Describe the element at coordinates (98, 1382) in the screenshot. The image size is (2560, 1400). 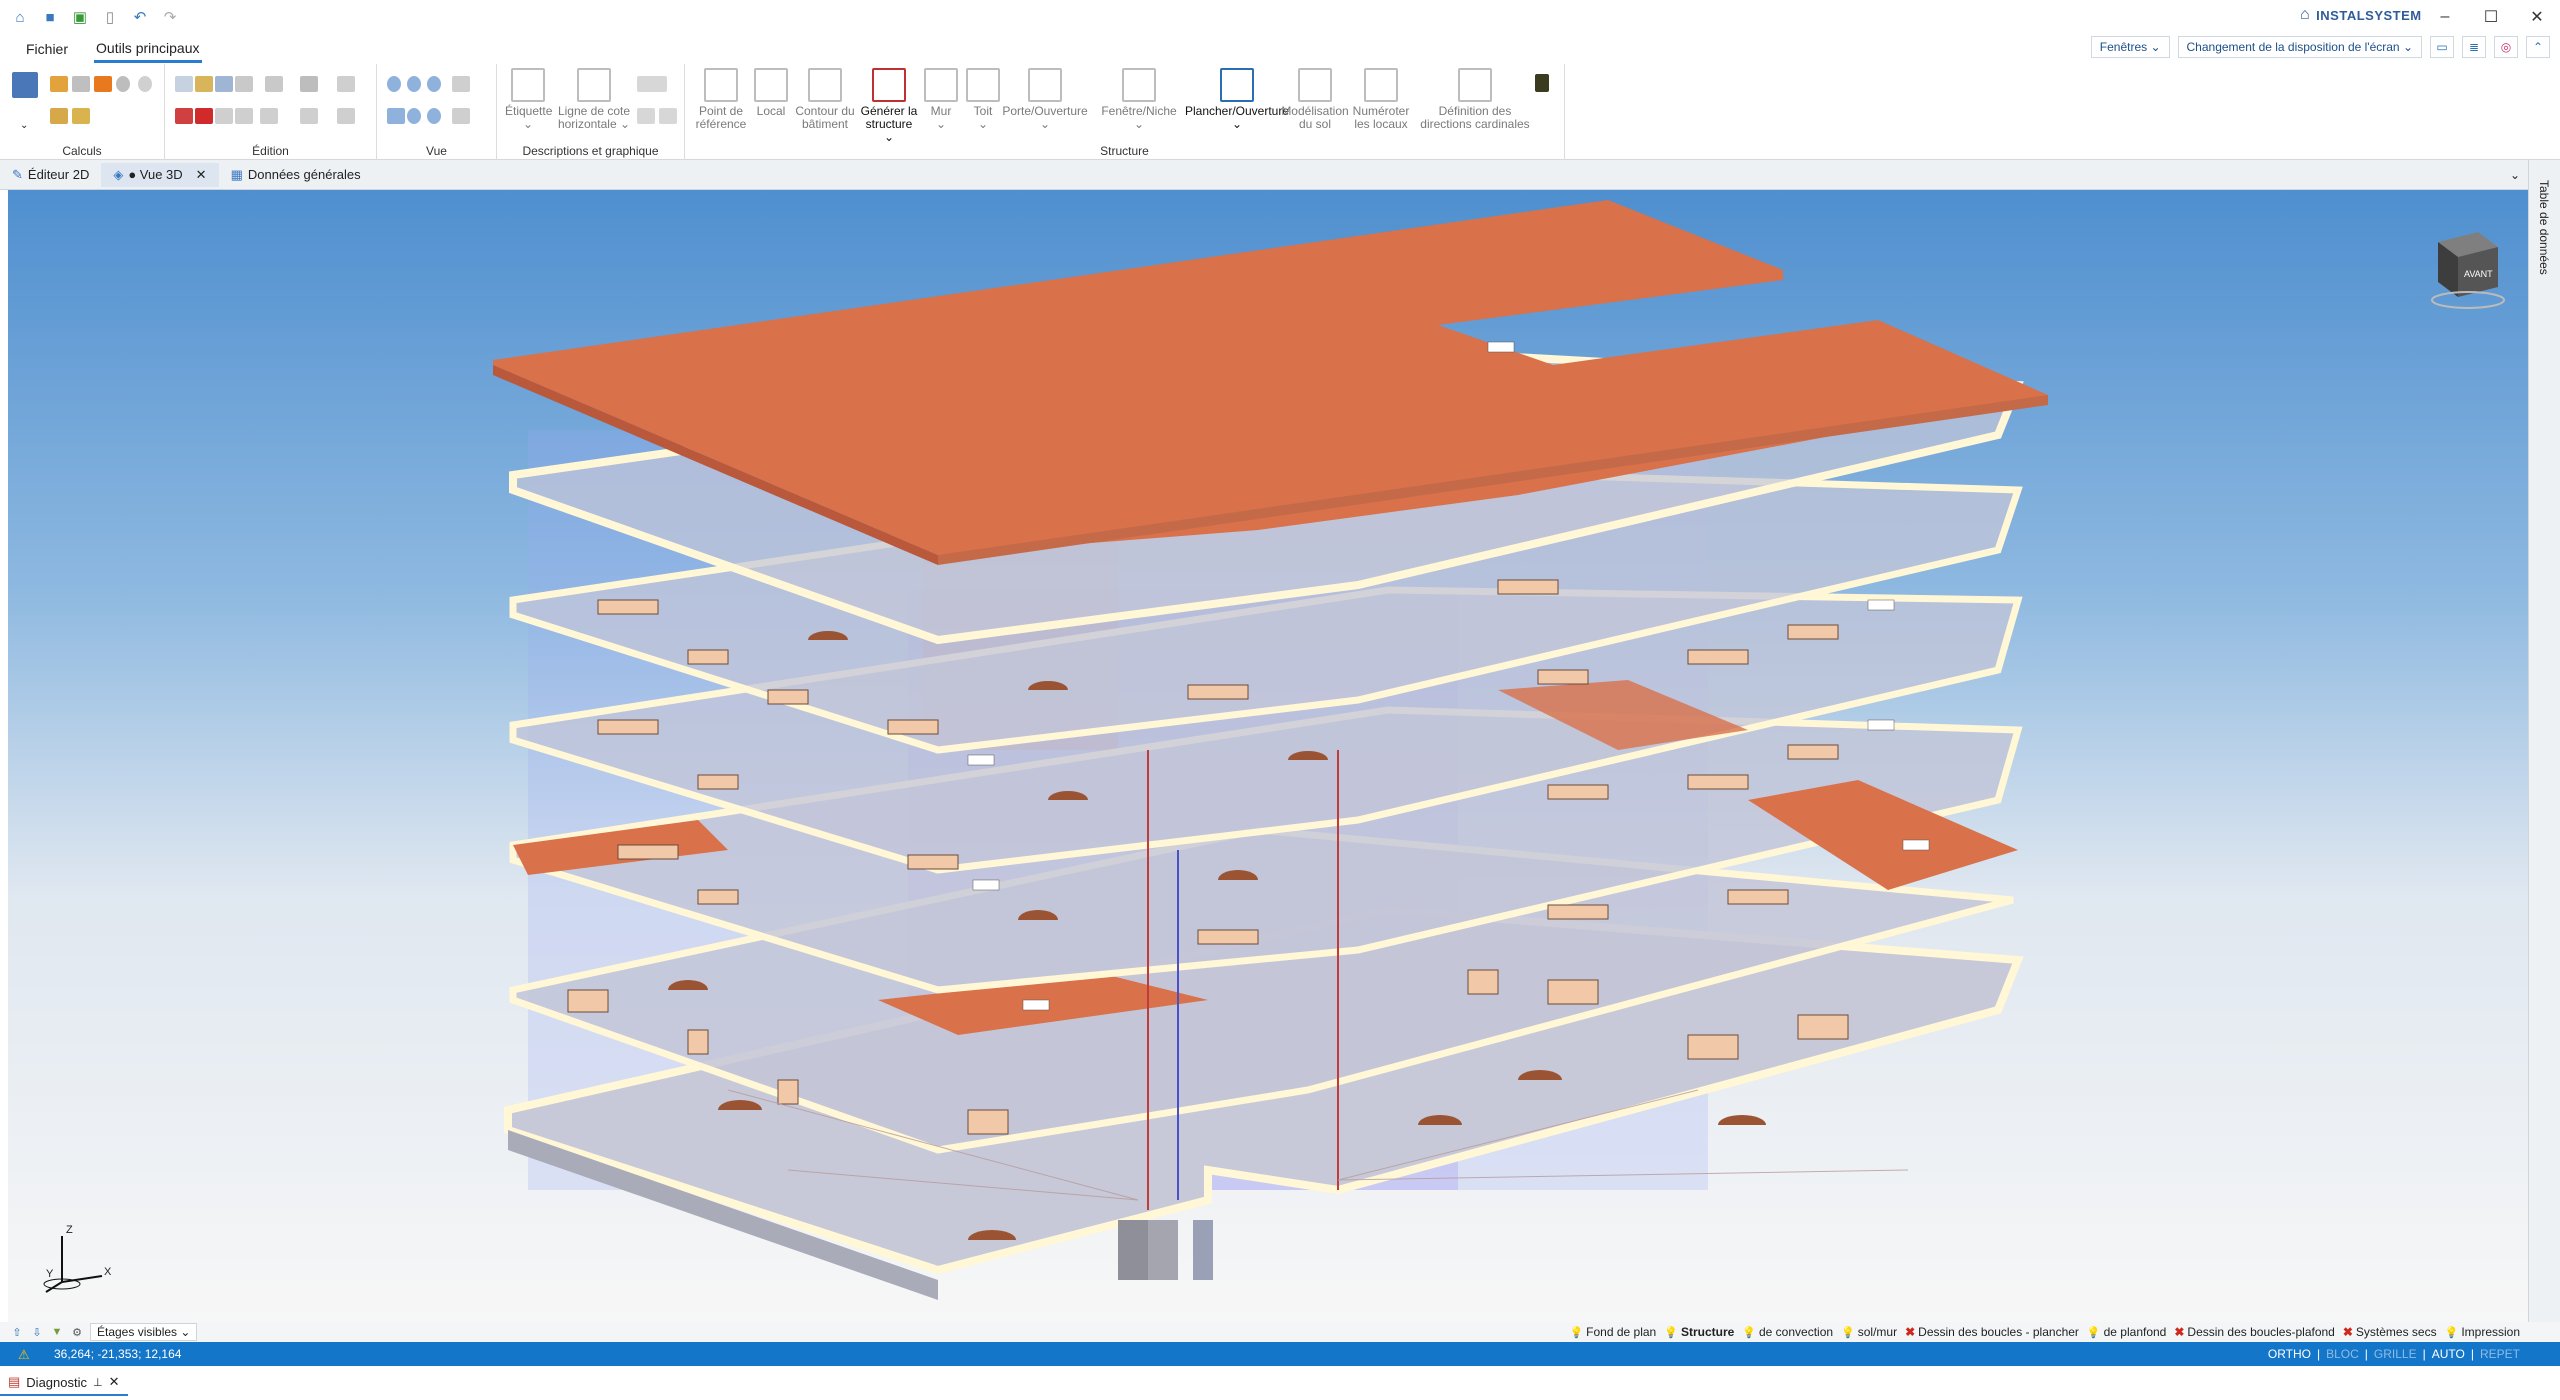
I see `pin-icon: ⊥` at that location.